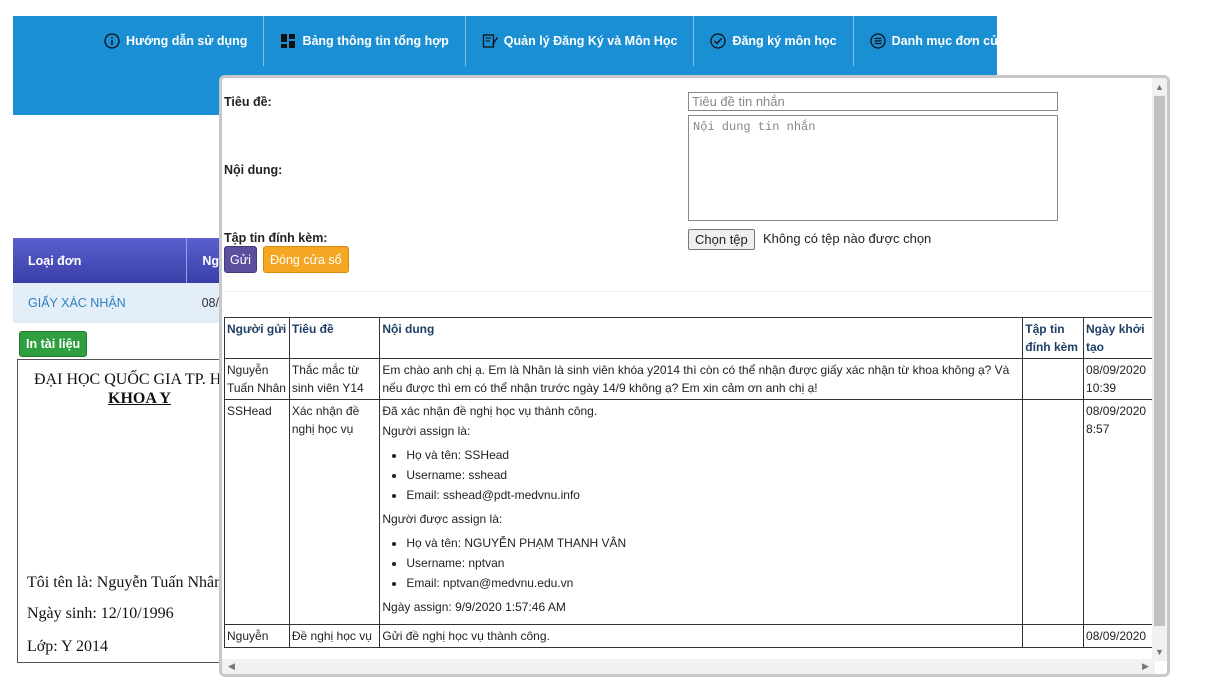  I want to click on cell-sender: SSHead, so click(257, 512).